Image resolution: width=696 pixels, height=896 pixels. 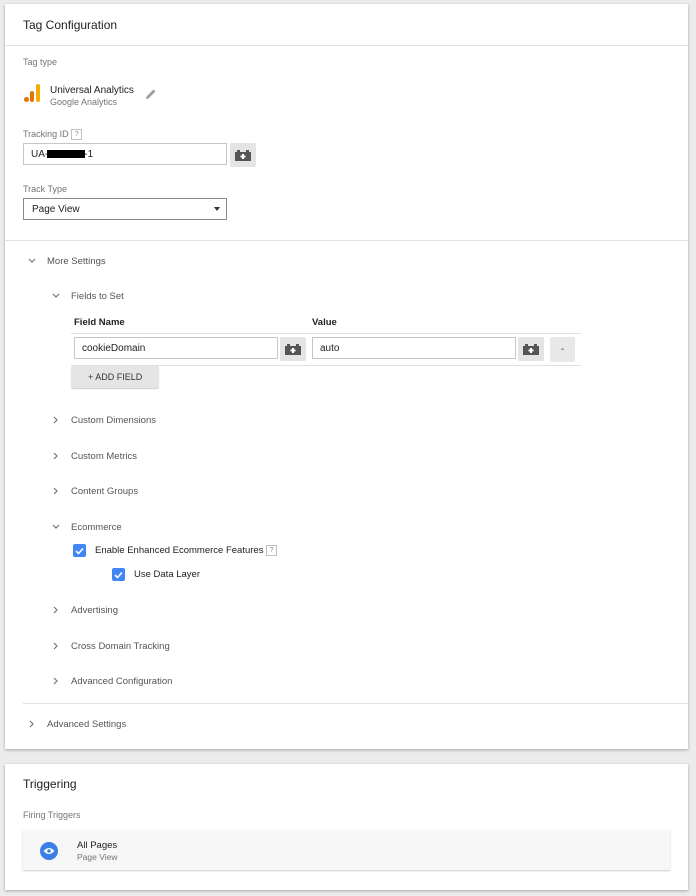 I want to click on more-settings-toggle: More Settings, so click(x=76, y=261).